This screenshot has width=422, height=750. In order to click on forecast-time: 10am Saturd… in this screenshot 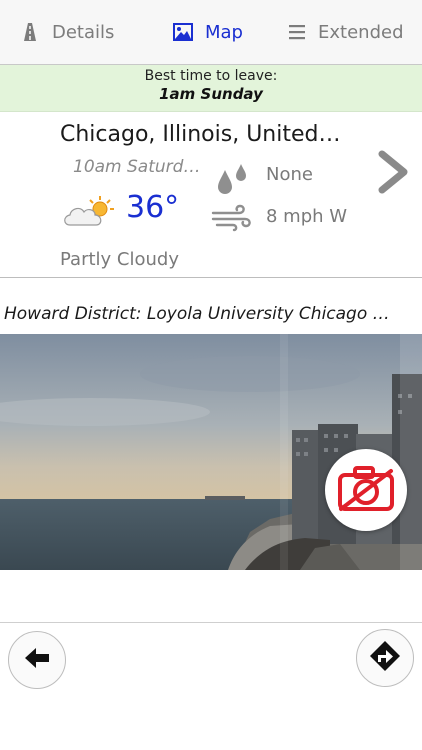, I will do `click(137, 167)`.